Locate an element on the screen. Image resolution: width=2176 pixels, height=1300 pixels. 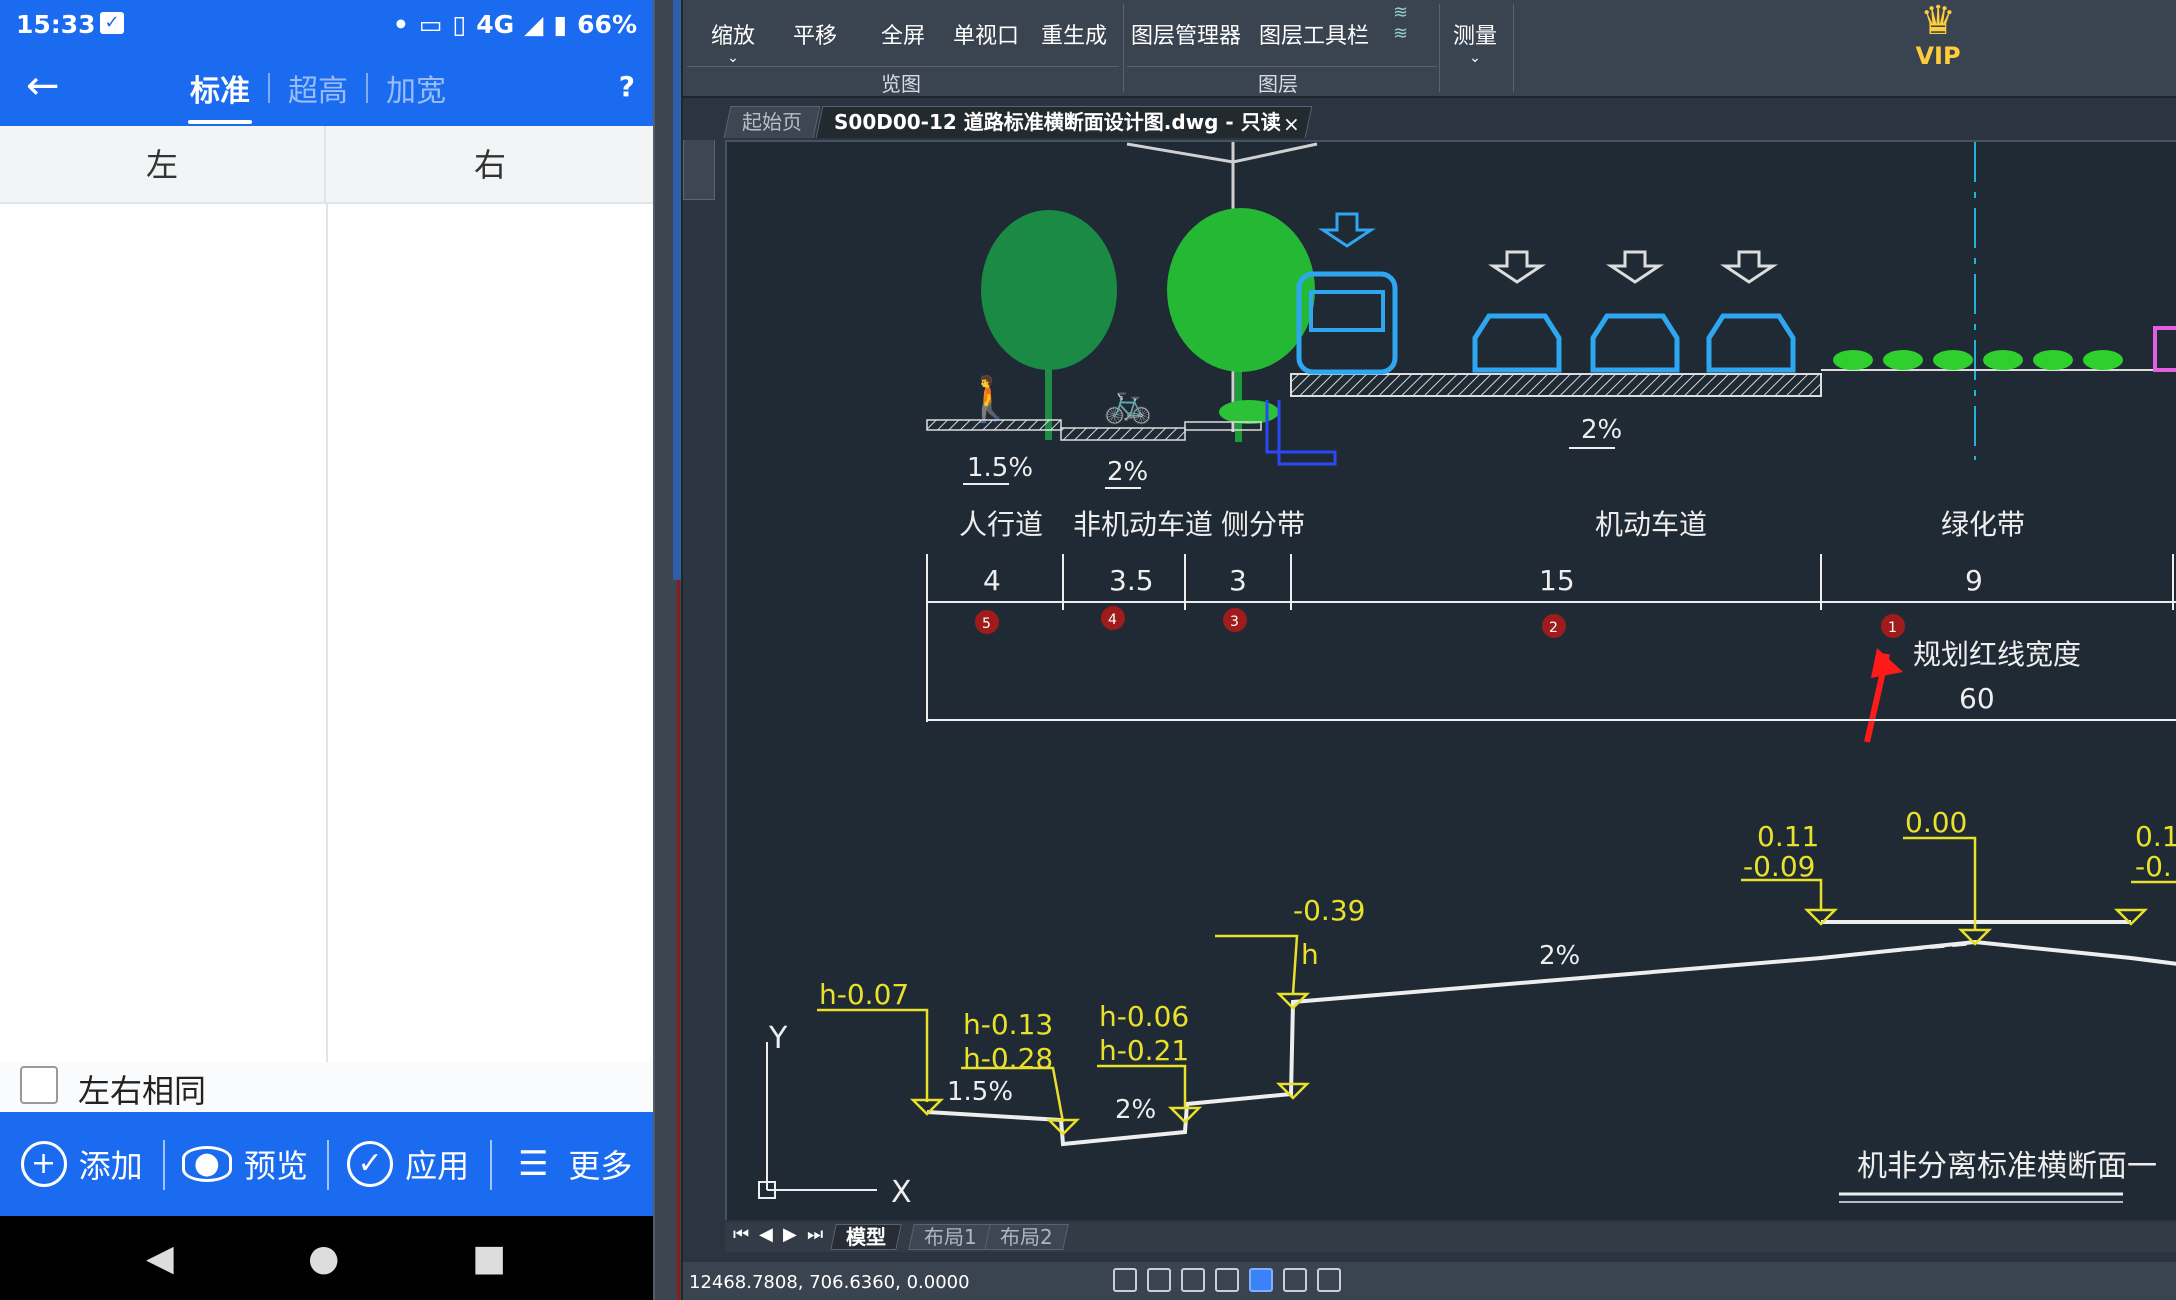
measure-dropdown-icon: ⌄ is located at coordinates (1475, 58).